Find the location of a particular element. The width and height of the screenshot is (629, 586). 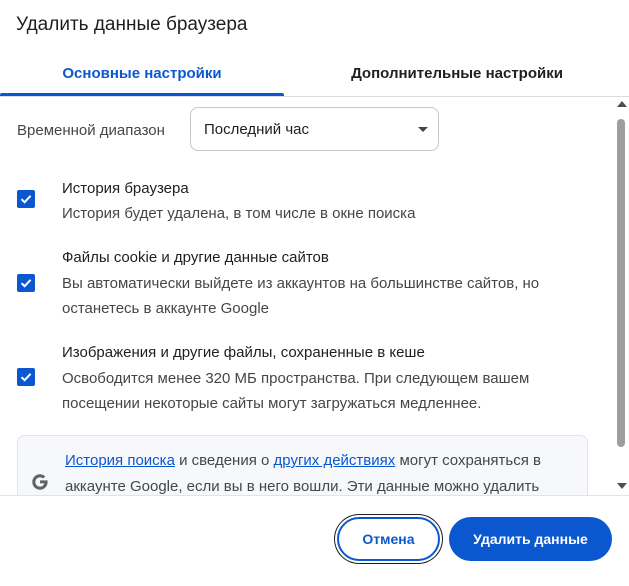

tab-basic-settings-label: Основные настройки is located at coordinates (142, 73).